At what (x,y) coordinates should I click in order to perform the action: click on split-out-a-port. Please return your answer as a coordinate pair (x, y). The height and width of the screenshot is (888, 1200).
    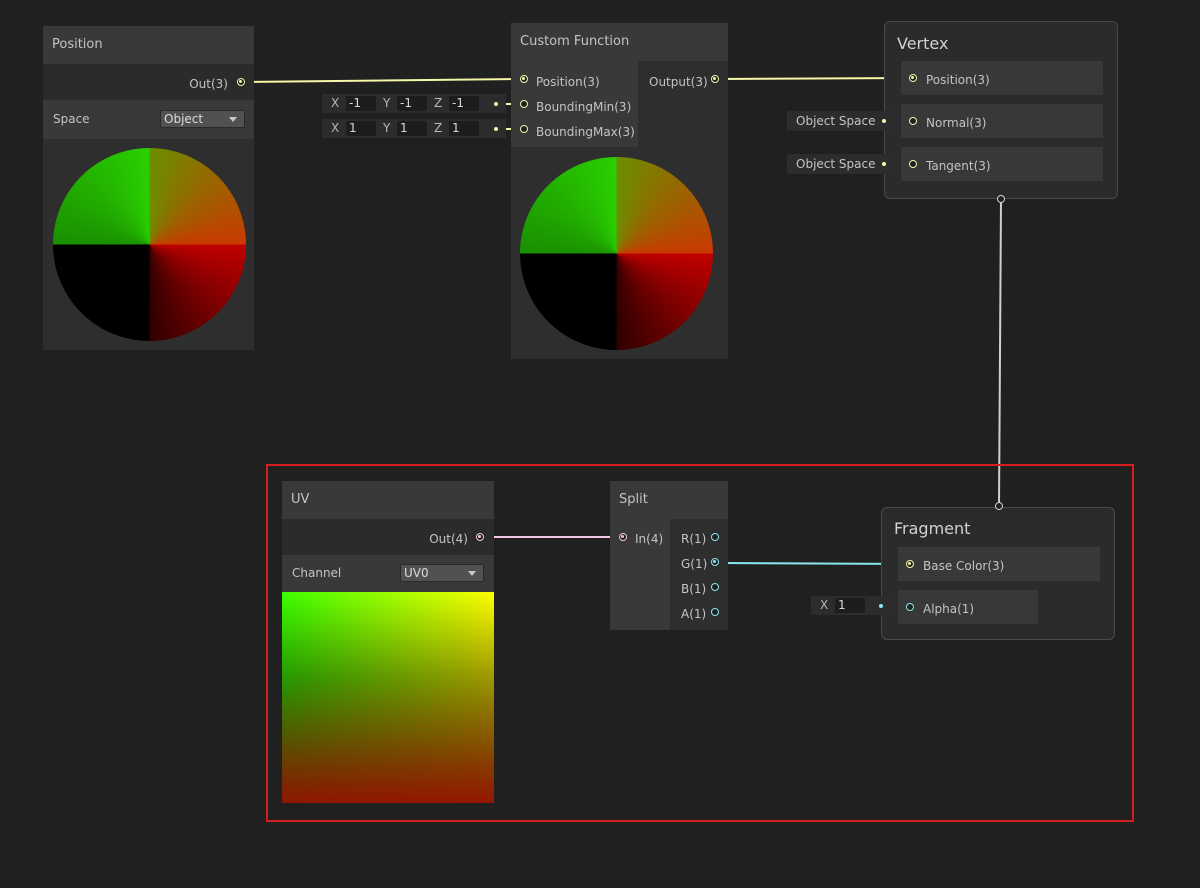
    Looking at the image, I should click on (715, 612).